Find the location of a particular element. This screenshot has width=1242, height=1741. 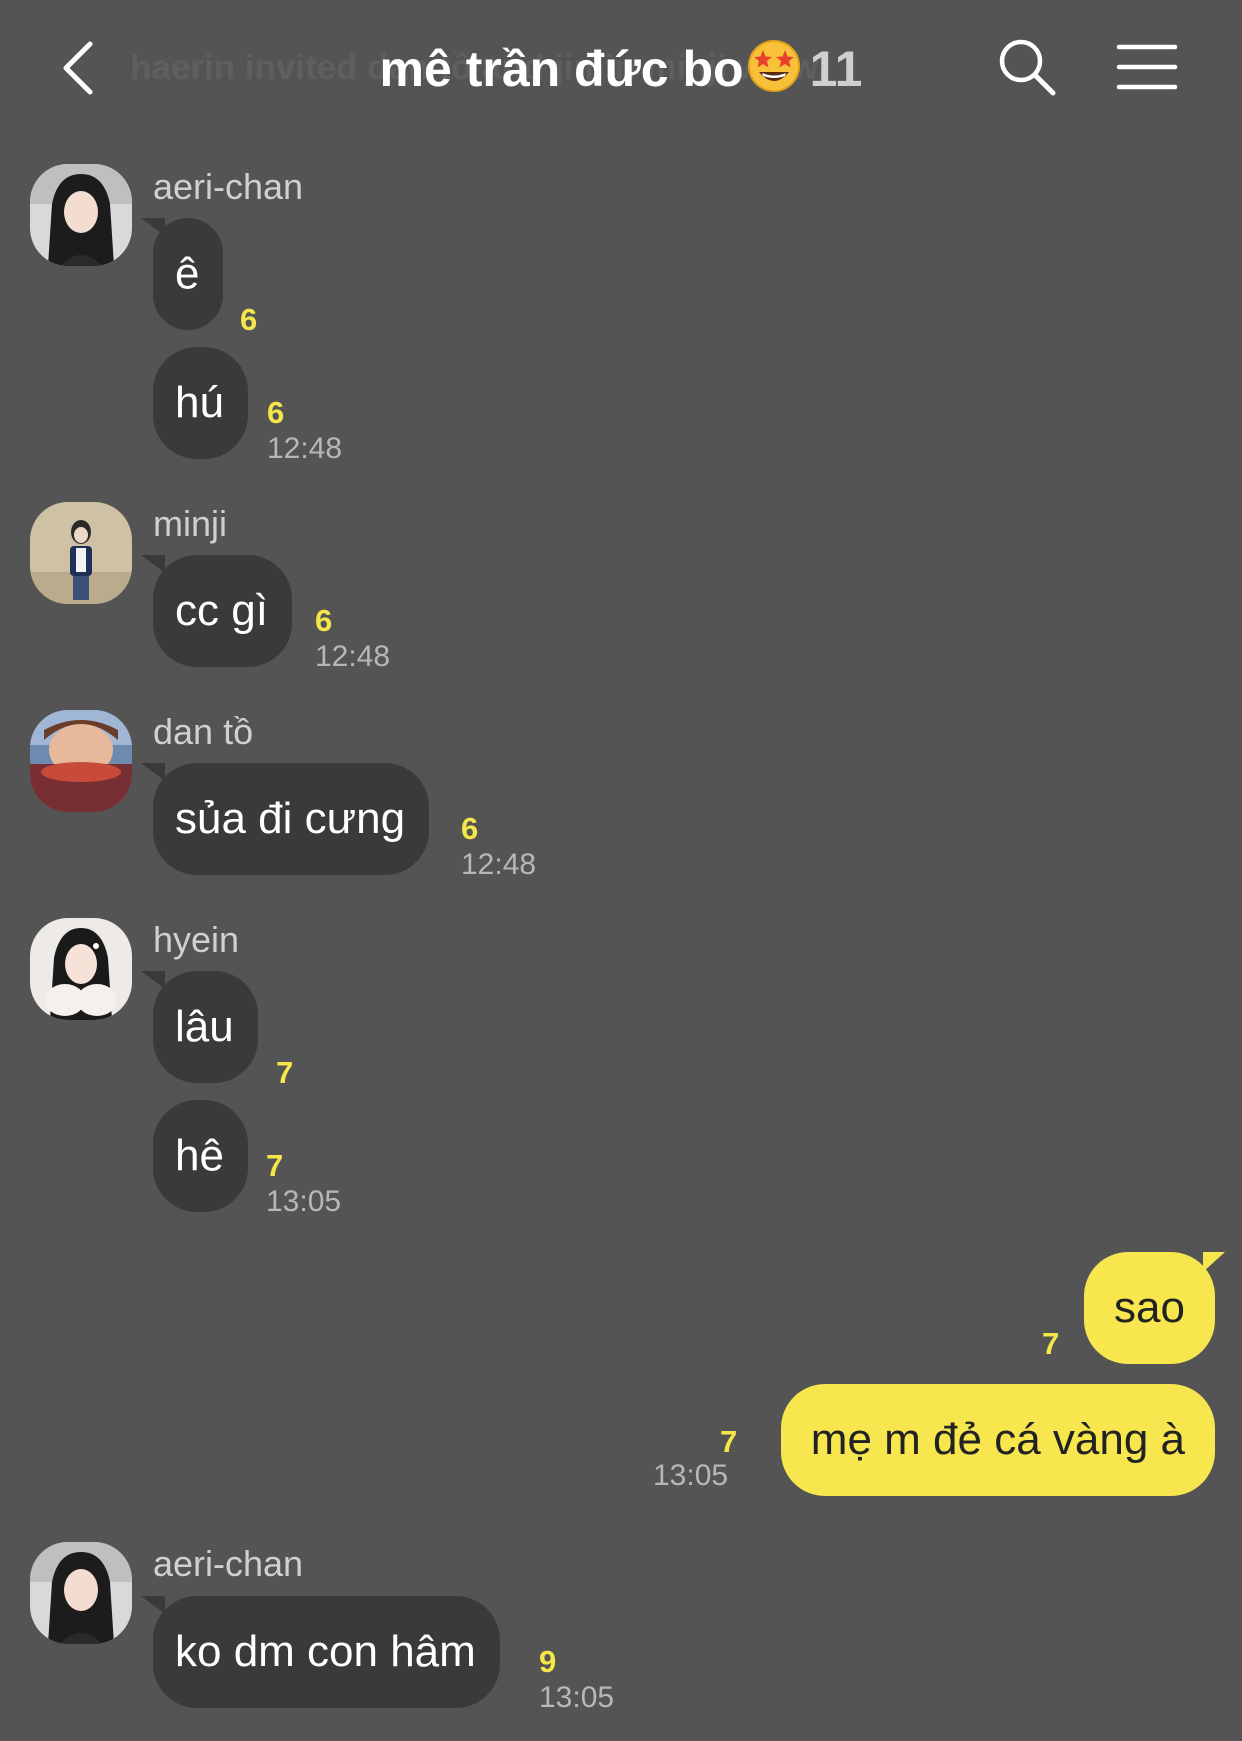

avatar-dan-to is located at coordinates (81, 761).